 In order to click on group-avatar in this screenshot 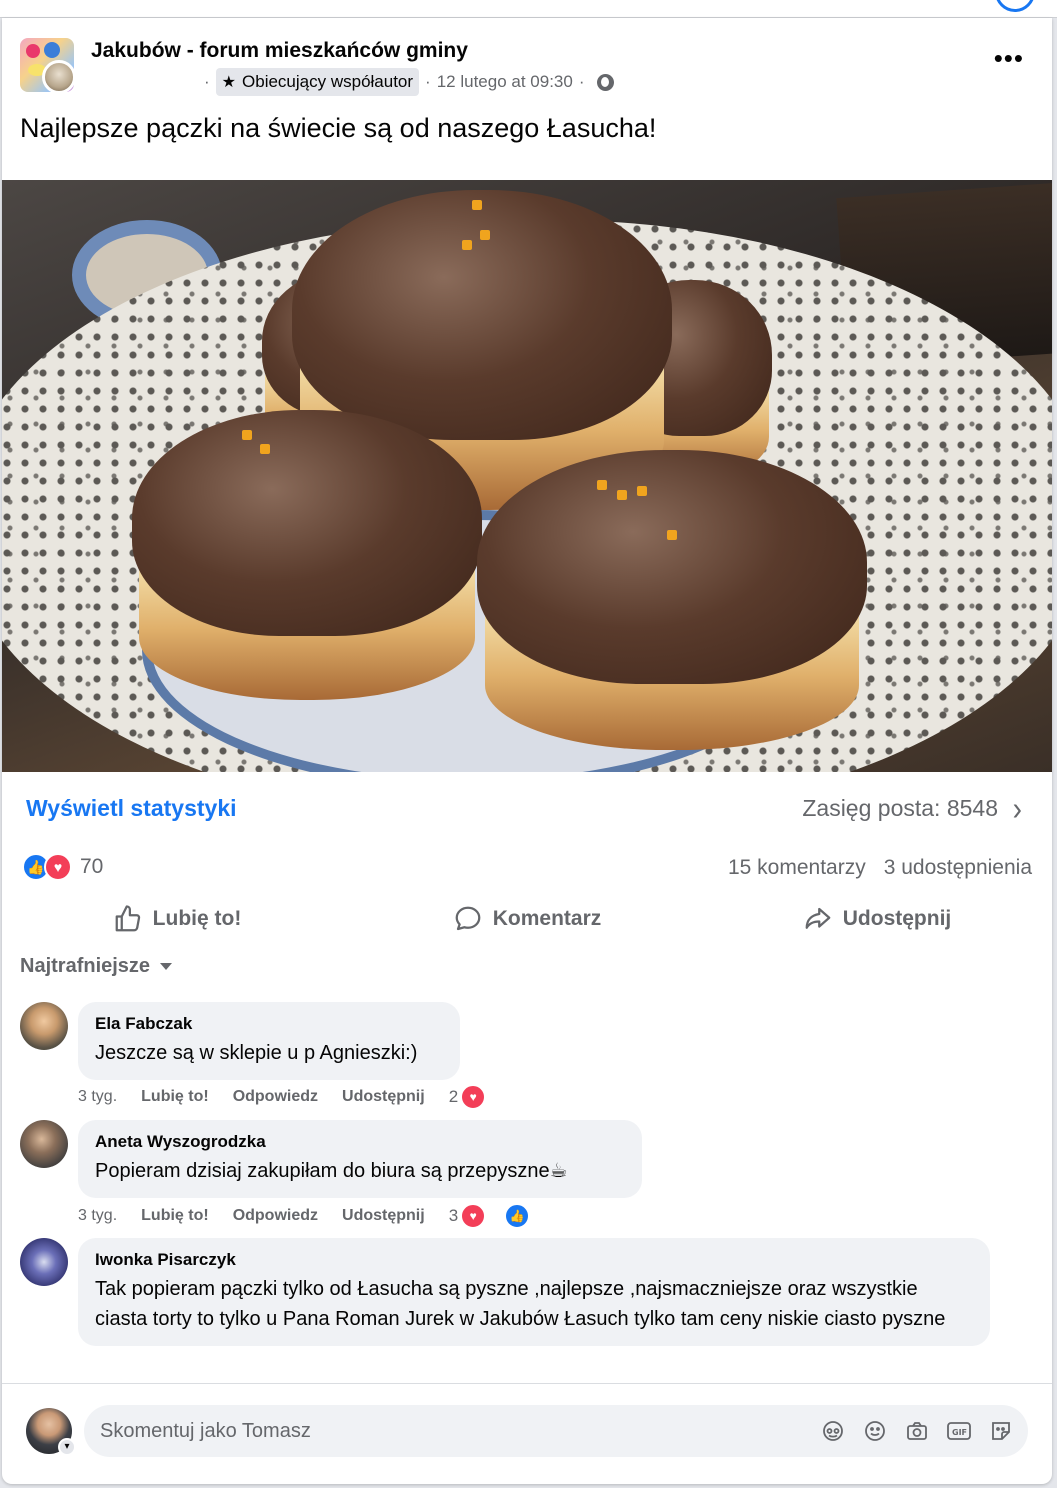, I will do `click(48, 66)`.